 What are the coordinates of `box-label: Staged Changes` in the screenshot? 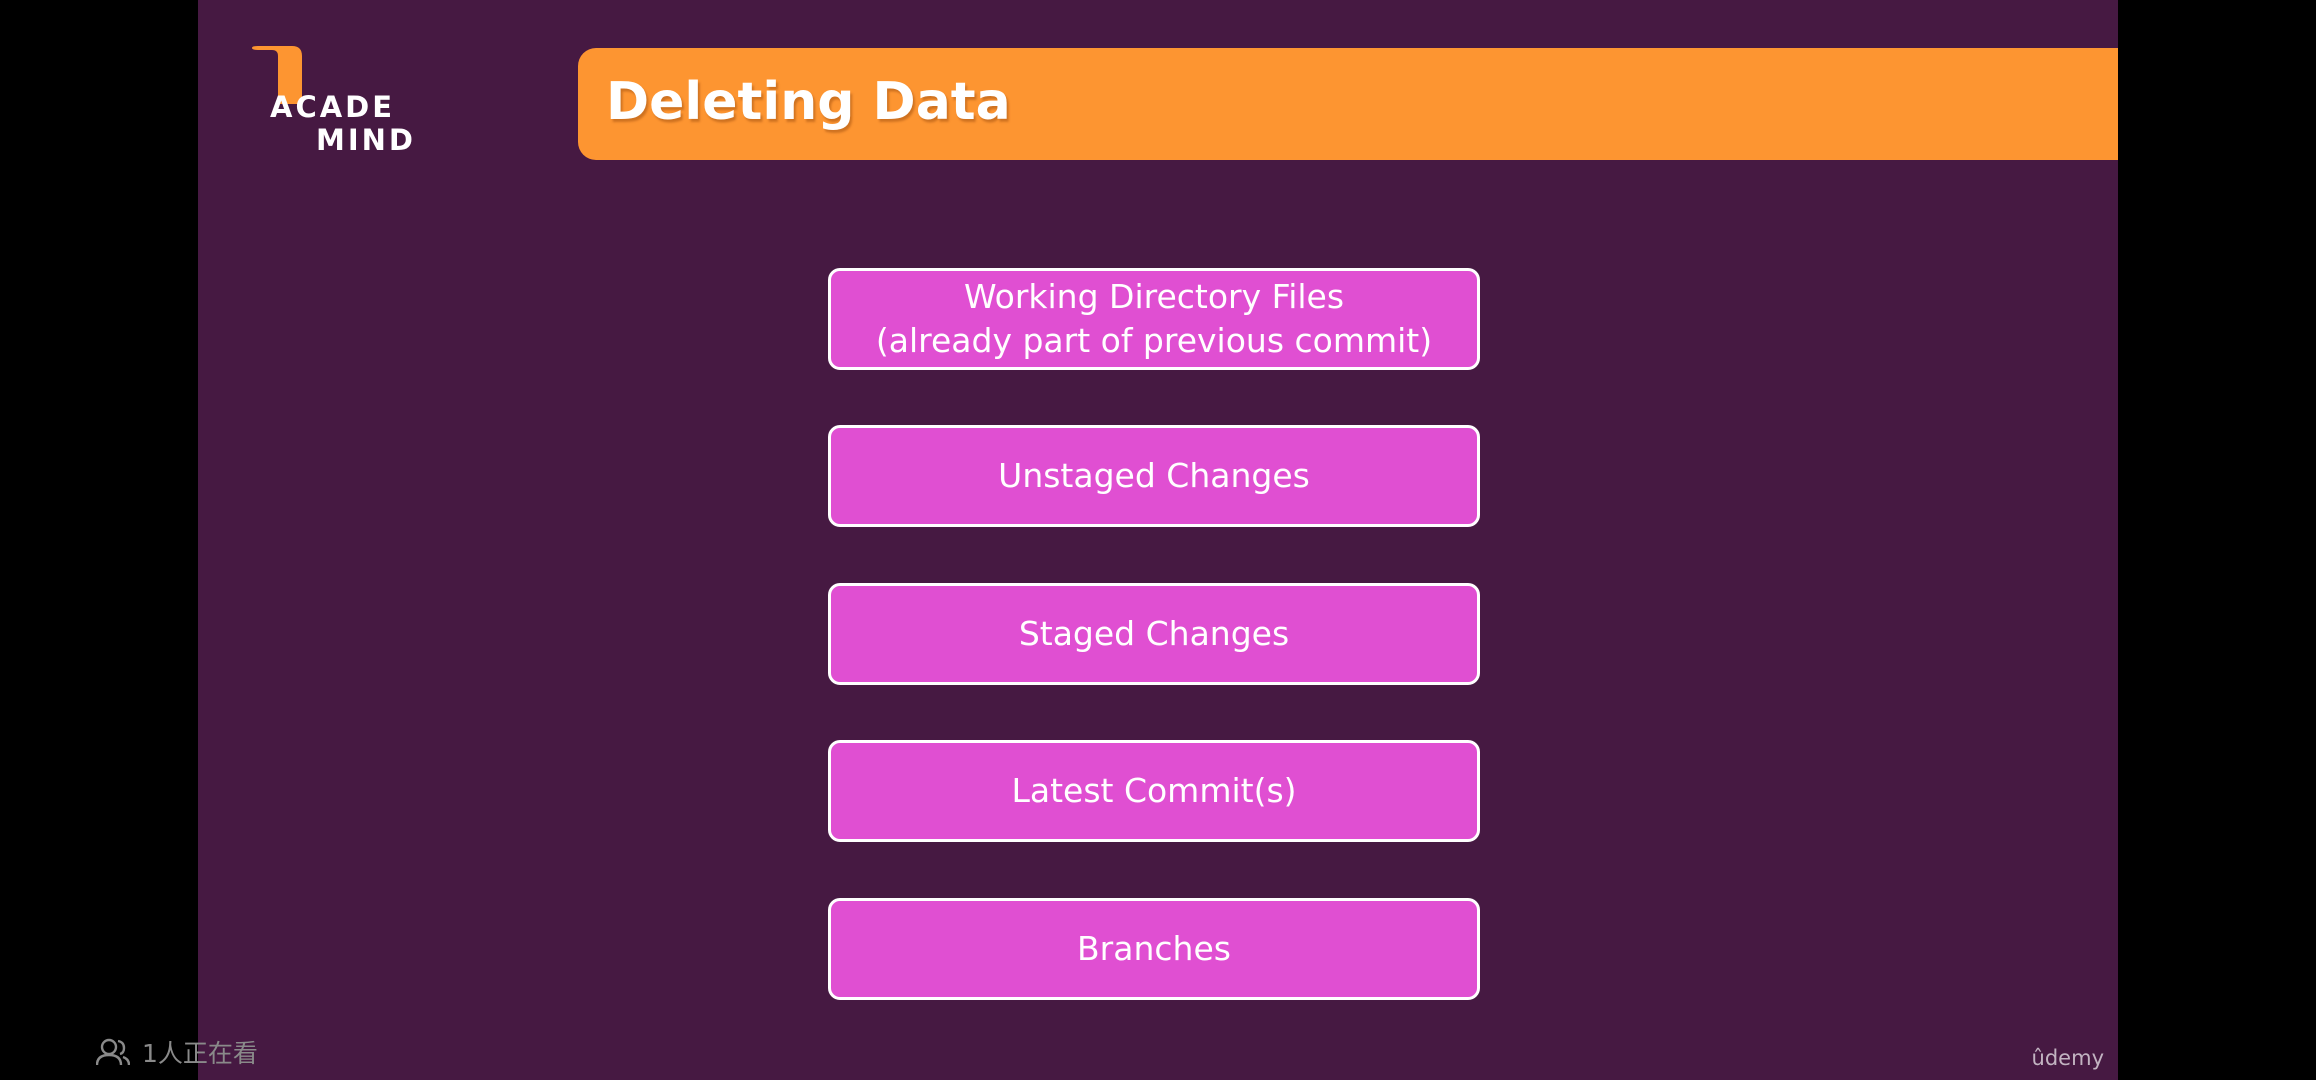 It's located at (1154, 633).